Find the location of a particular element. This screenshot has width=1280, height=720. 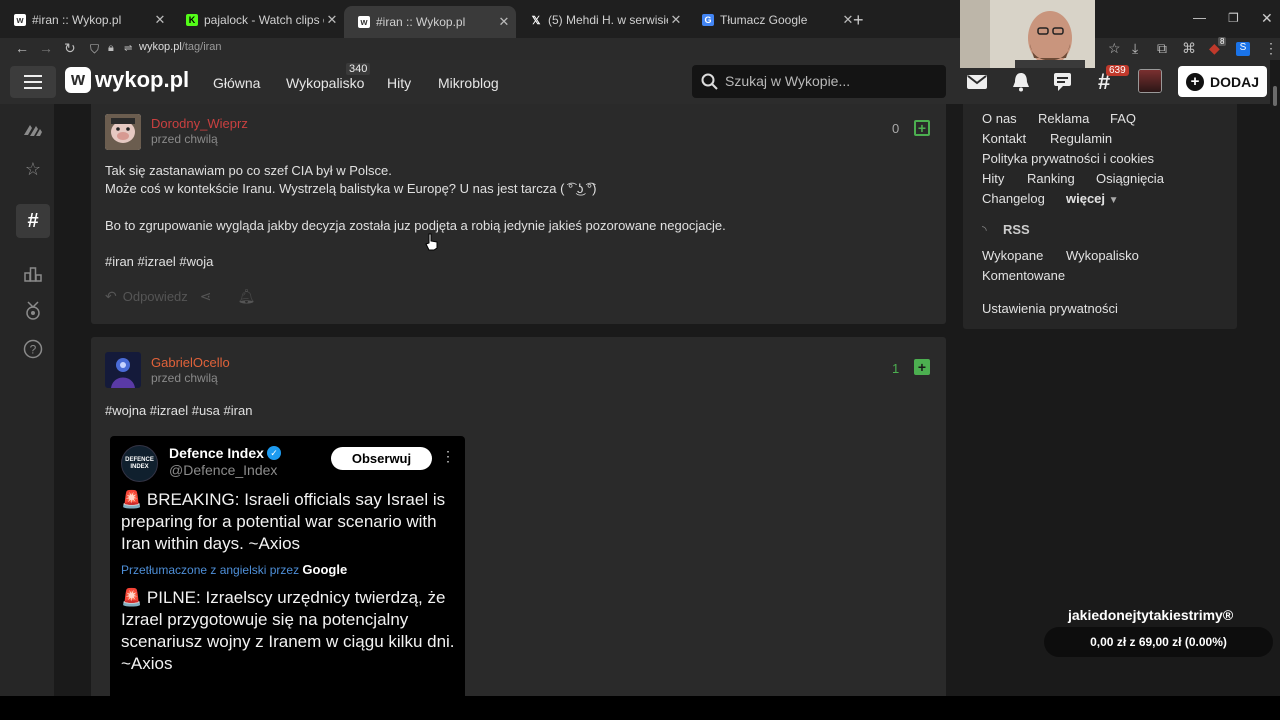

wykop-logo-icon: w is located at coordinates (78, 80).